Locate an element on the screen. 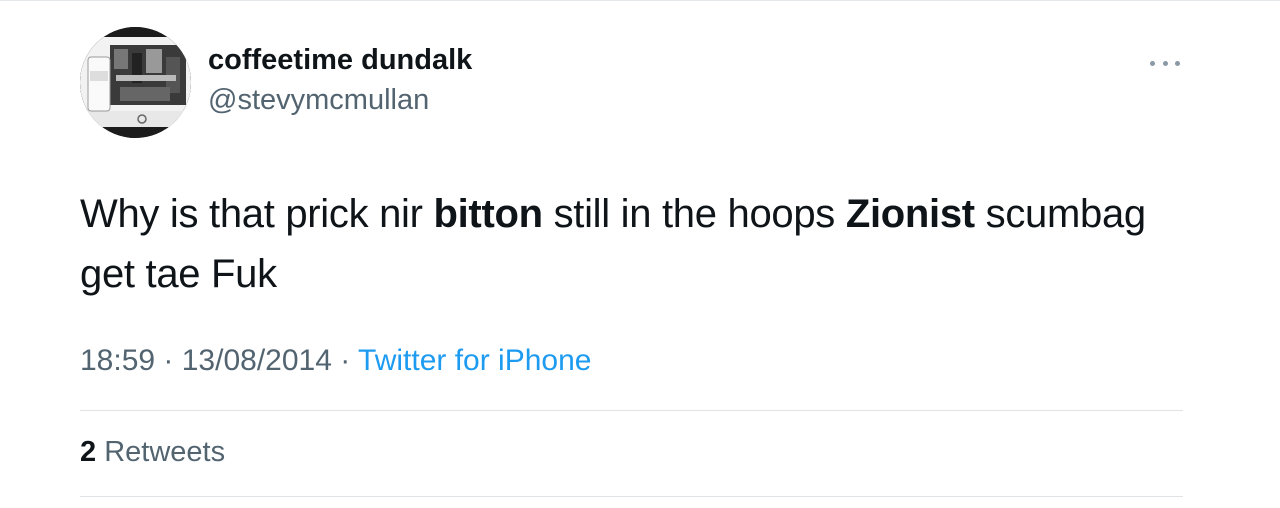  tweet-date: 13/08/2014 is located at coordinates (257, 360).